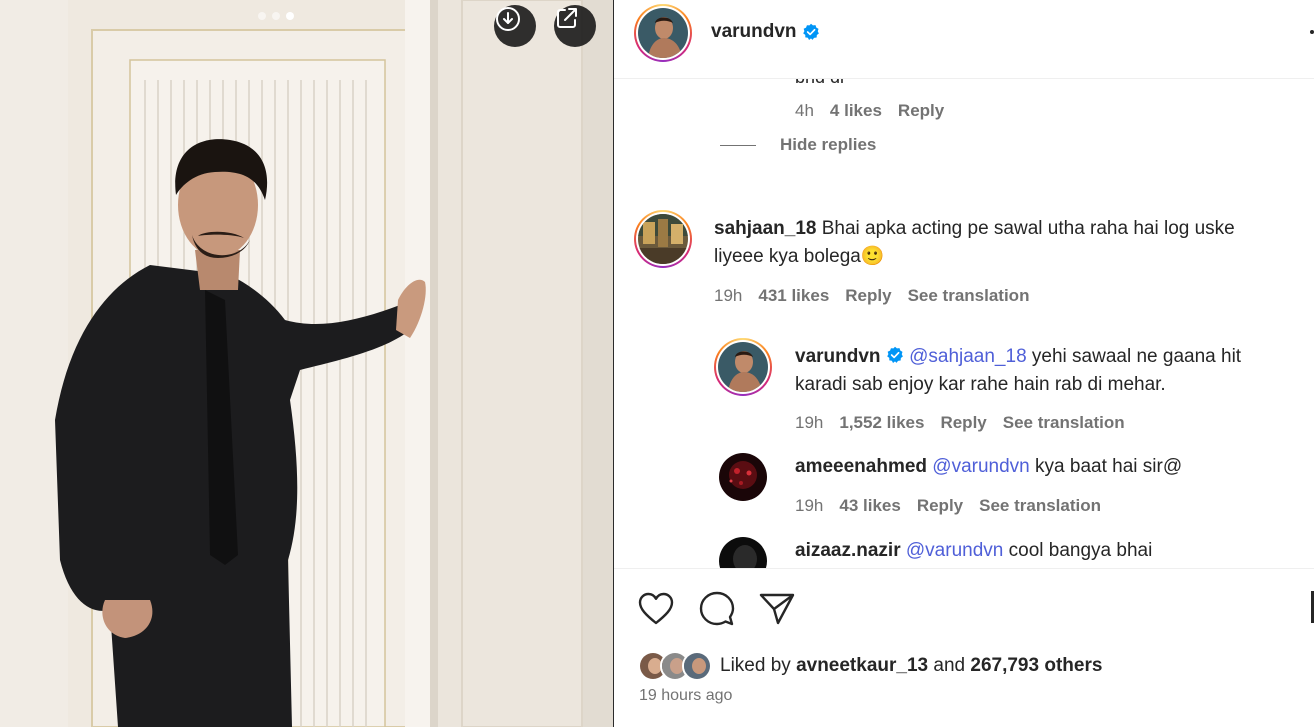 The height and width of the screenshot is (727, 1314). Describe the element at coordinates (861, 466) in the screenshot. I see `comment-username: ameeenahmed` at that location.